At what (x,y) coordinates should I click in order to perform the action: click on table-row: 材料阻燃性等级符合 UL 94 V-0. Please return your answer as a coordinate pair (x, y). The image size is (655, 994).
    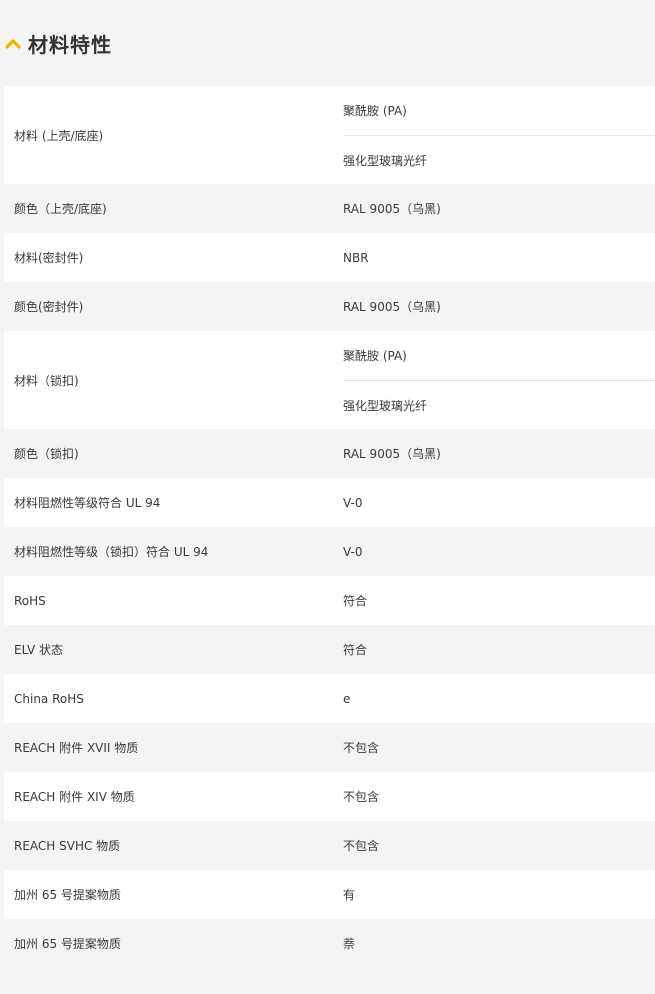
    Looking at the image, I should click on (329, 502).